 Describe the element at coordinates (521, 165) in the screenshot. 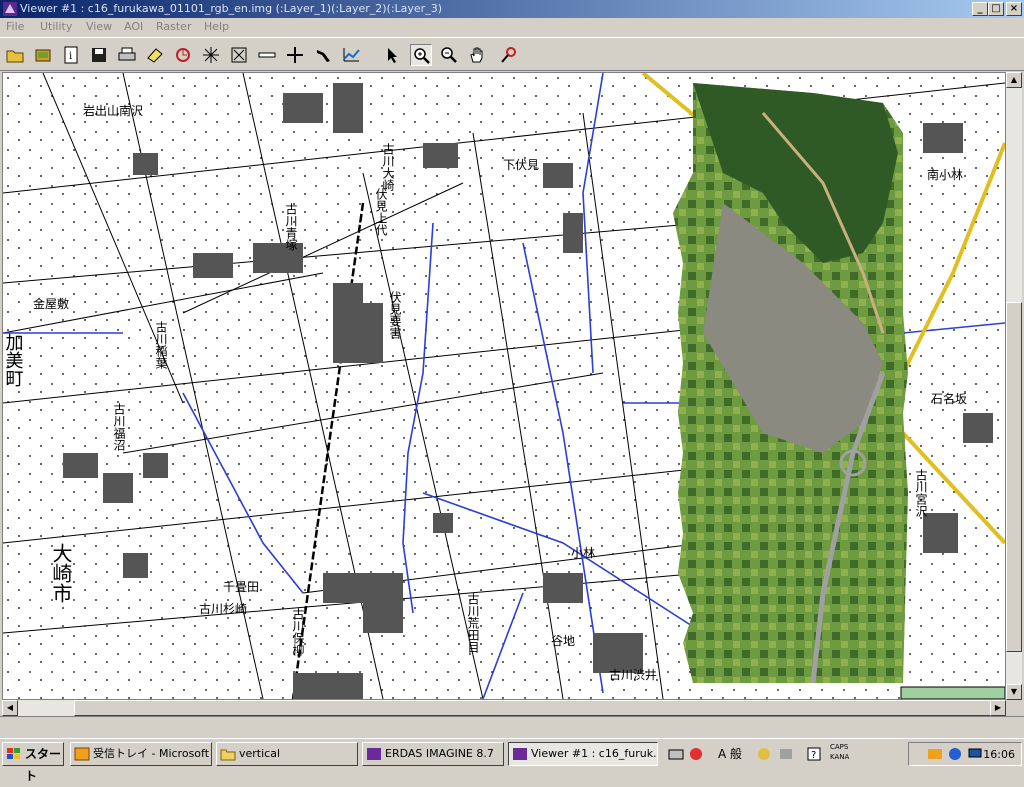

I see `map-label: 下伏見` at that location.